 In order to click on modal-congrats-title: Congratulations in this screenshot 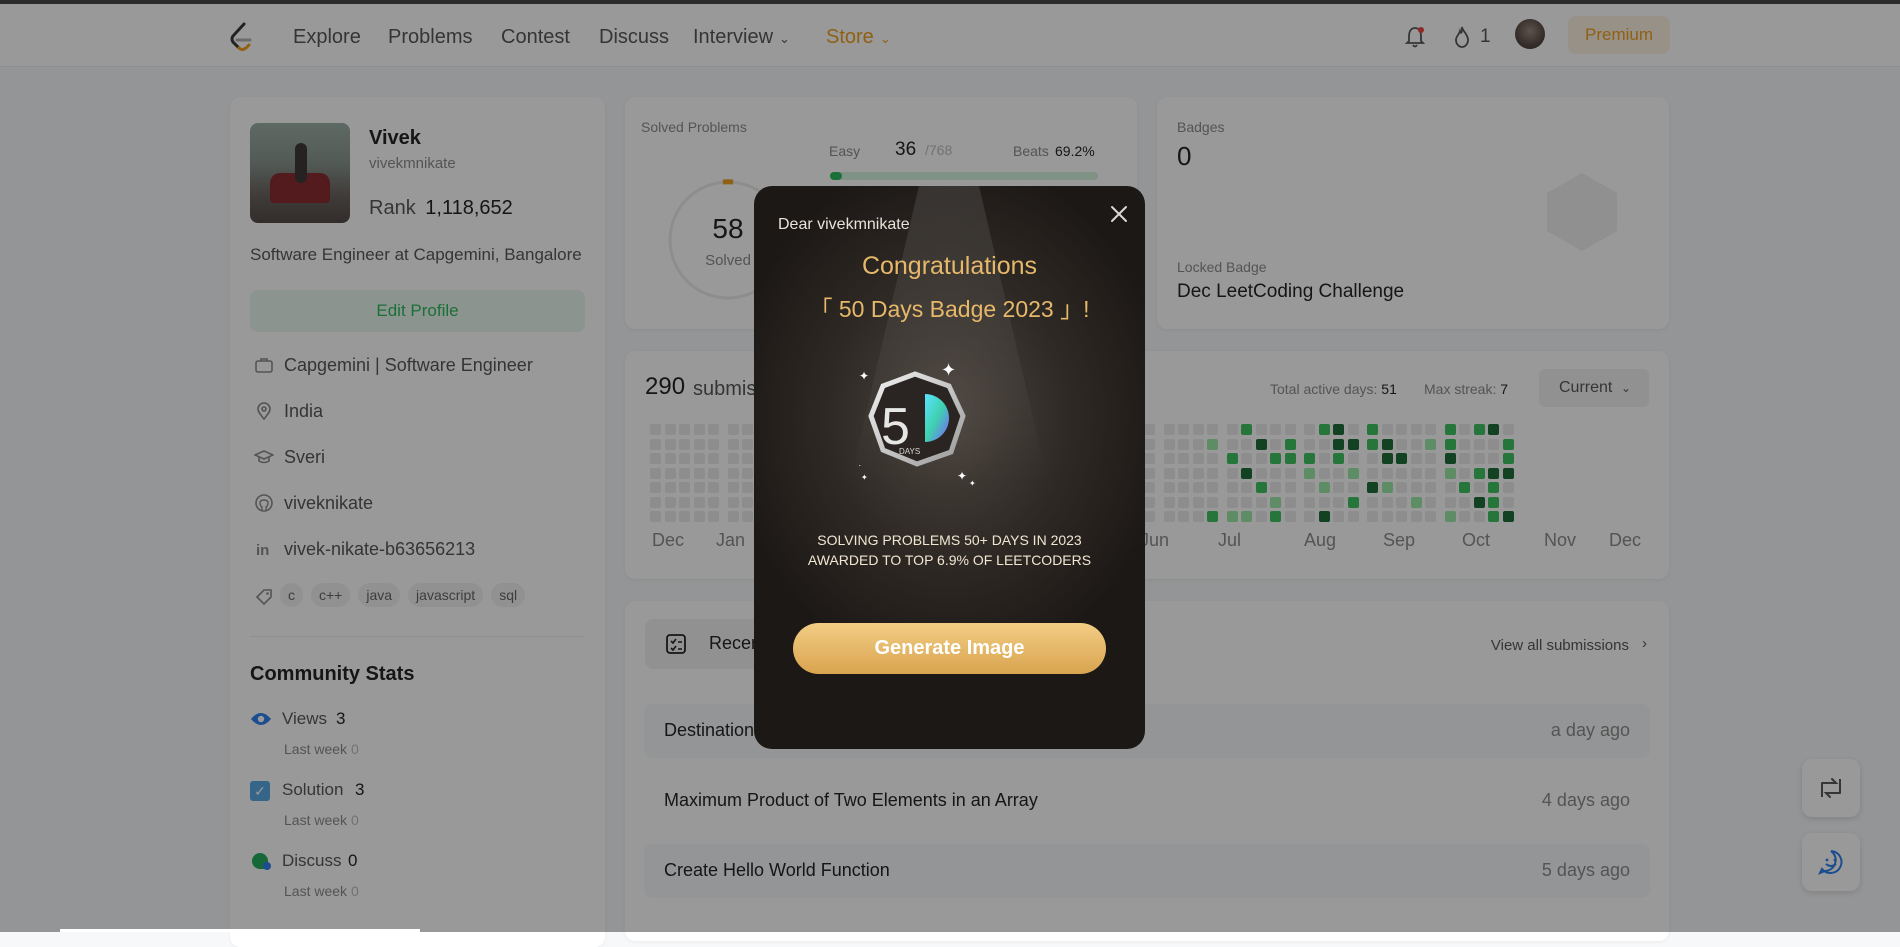, I will do `click(949, 266)`.